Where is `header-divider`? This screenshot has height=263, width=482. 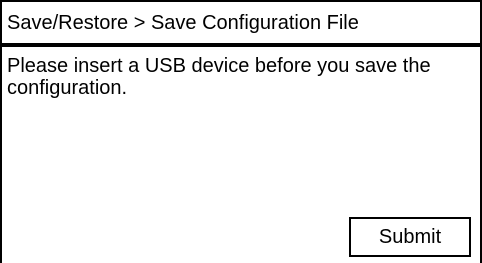 header-divider is located at coordinates (241, 45).